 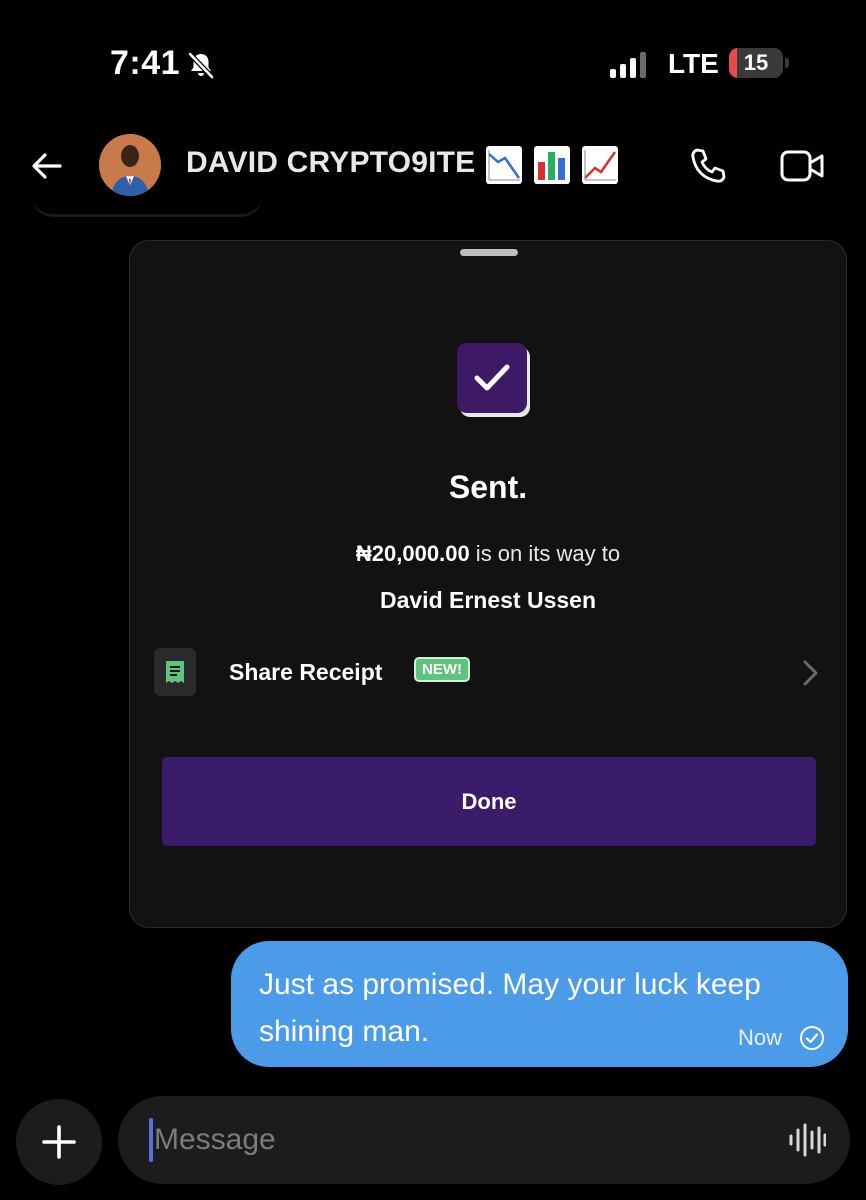 What do you see at coordinates (151, 1140) in the screenshot?
I see `text-cursor` at bounding box center [151, 1140].